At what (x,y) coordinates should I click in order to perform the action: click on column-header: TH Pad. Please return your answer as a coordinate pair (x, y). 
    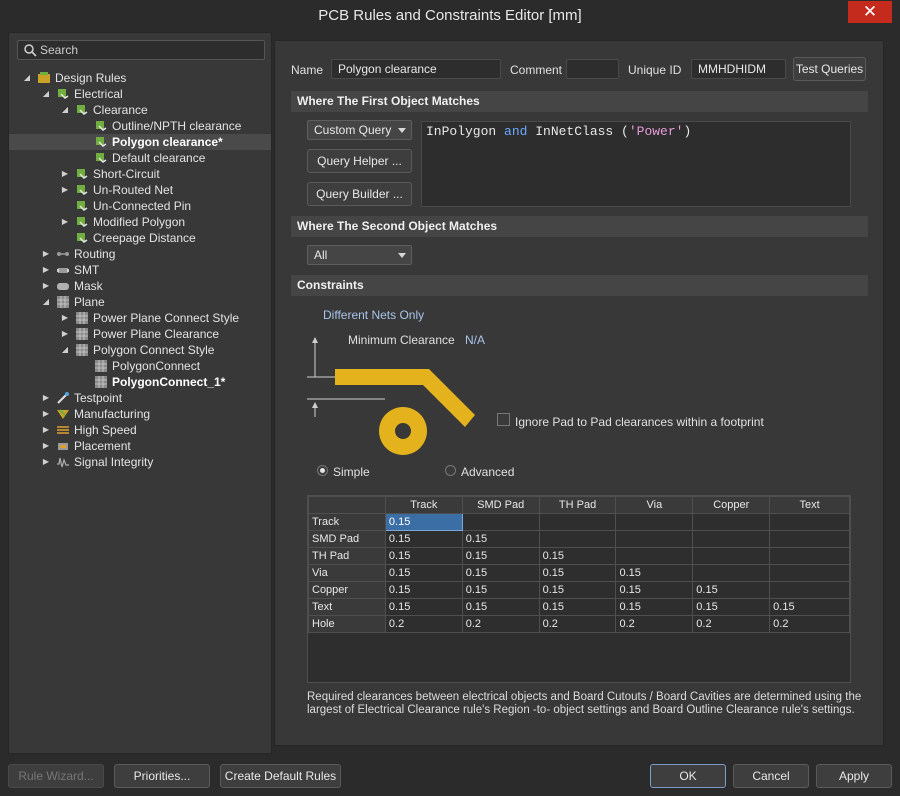
    Looking at the image, I should click on (577, 505).